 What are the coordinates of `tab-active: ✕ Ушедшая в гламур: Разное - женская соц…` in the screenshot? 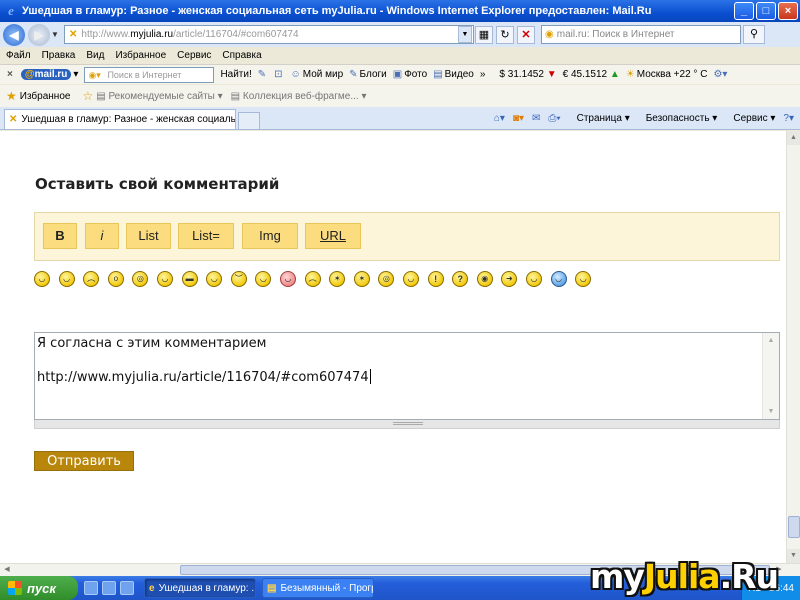 It's located at (120, 119).